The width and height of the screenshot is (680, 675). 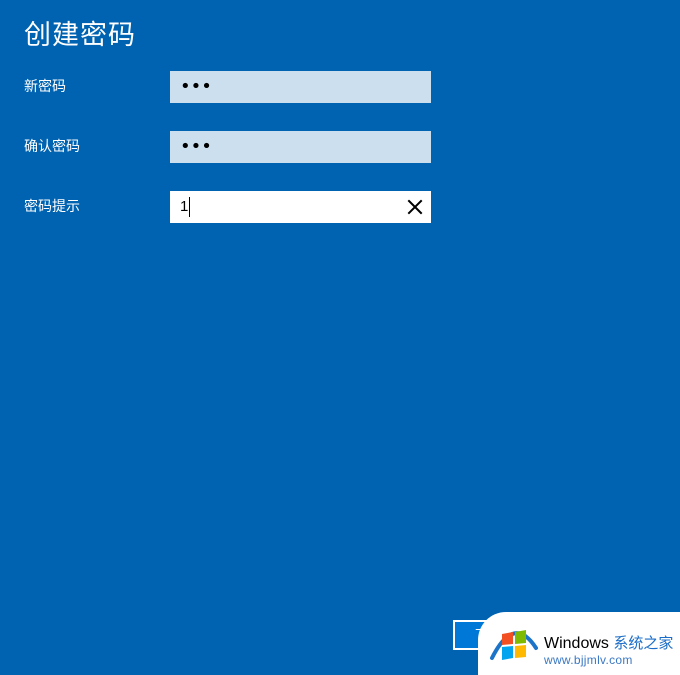 I want to click on text-caret, so click(x=190, y=207).